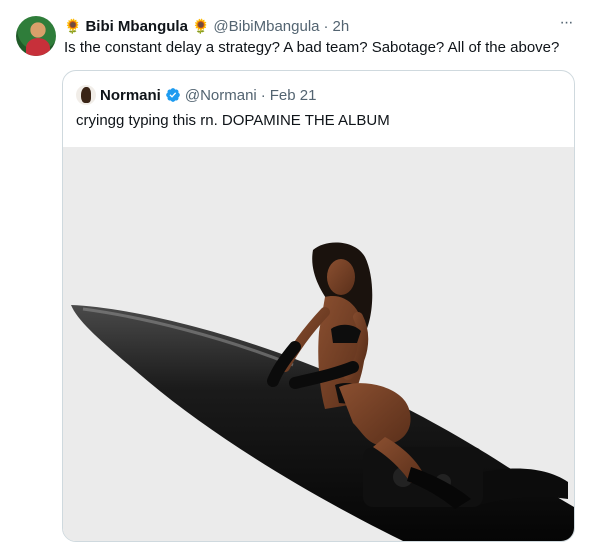 The image size is (595, 542). Describe the element at coordinates (130, 95) in the screenshot. I see `quoted-display-name: Normani` at that location.